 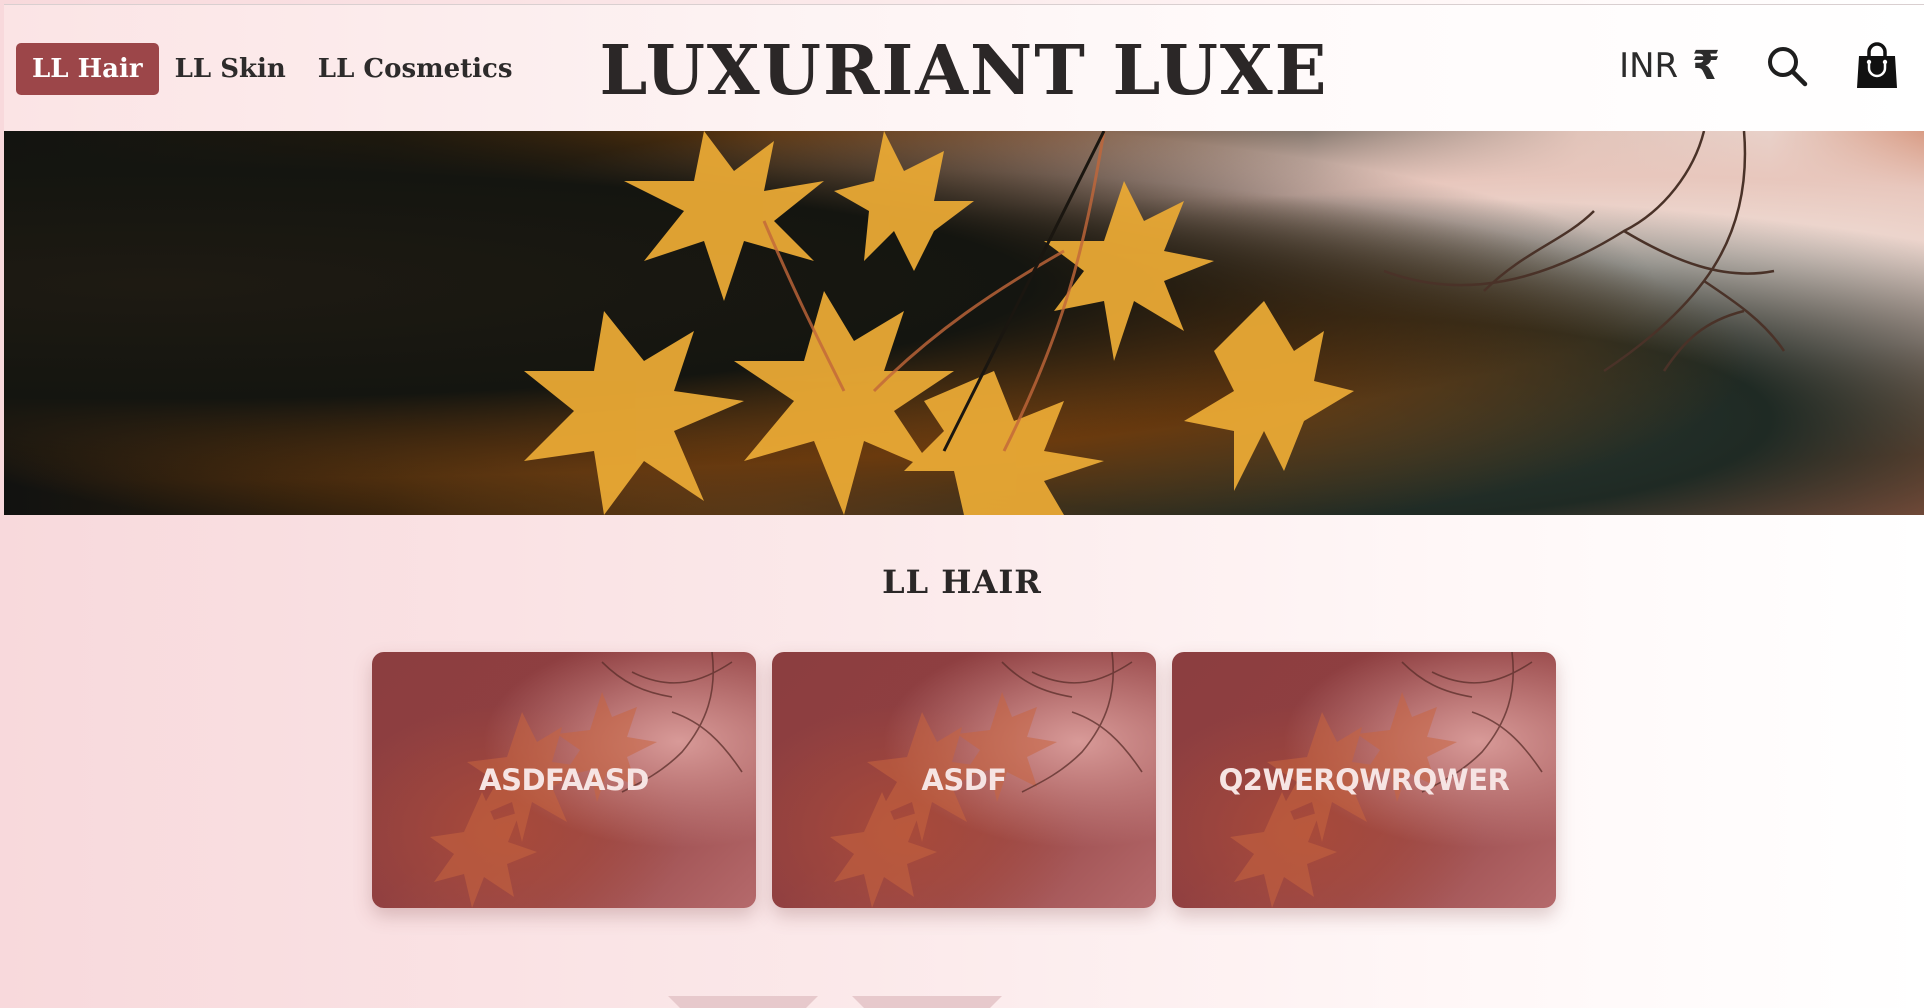 I want to click on nav-item-ll-hair: LL Hair, so click(x=87, y=69).